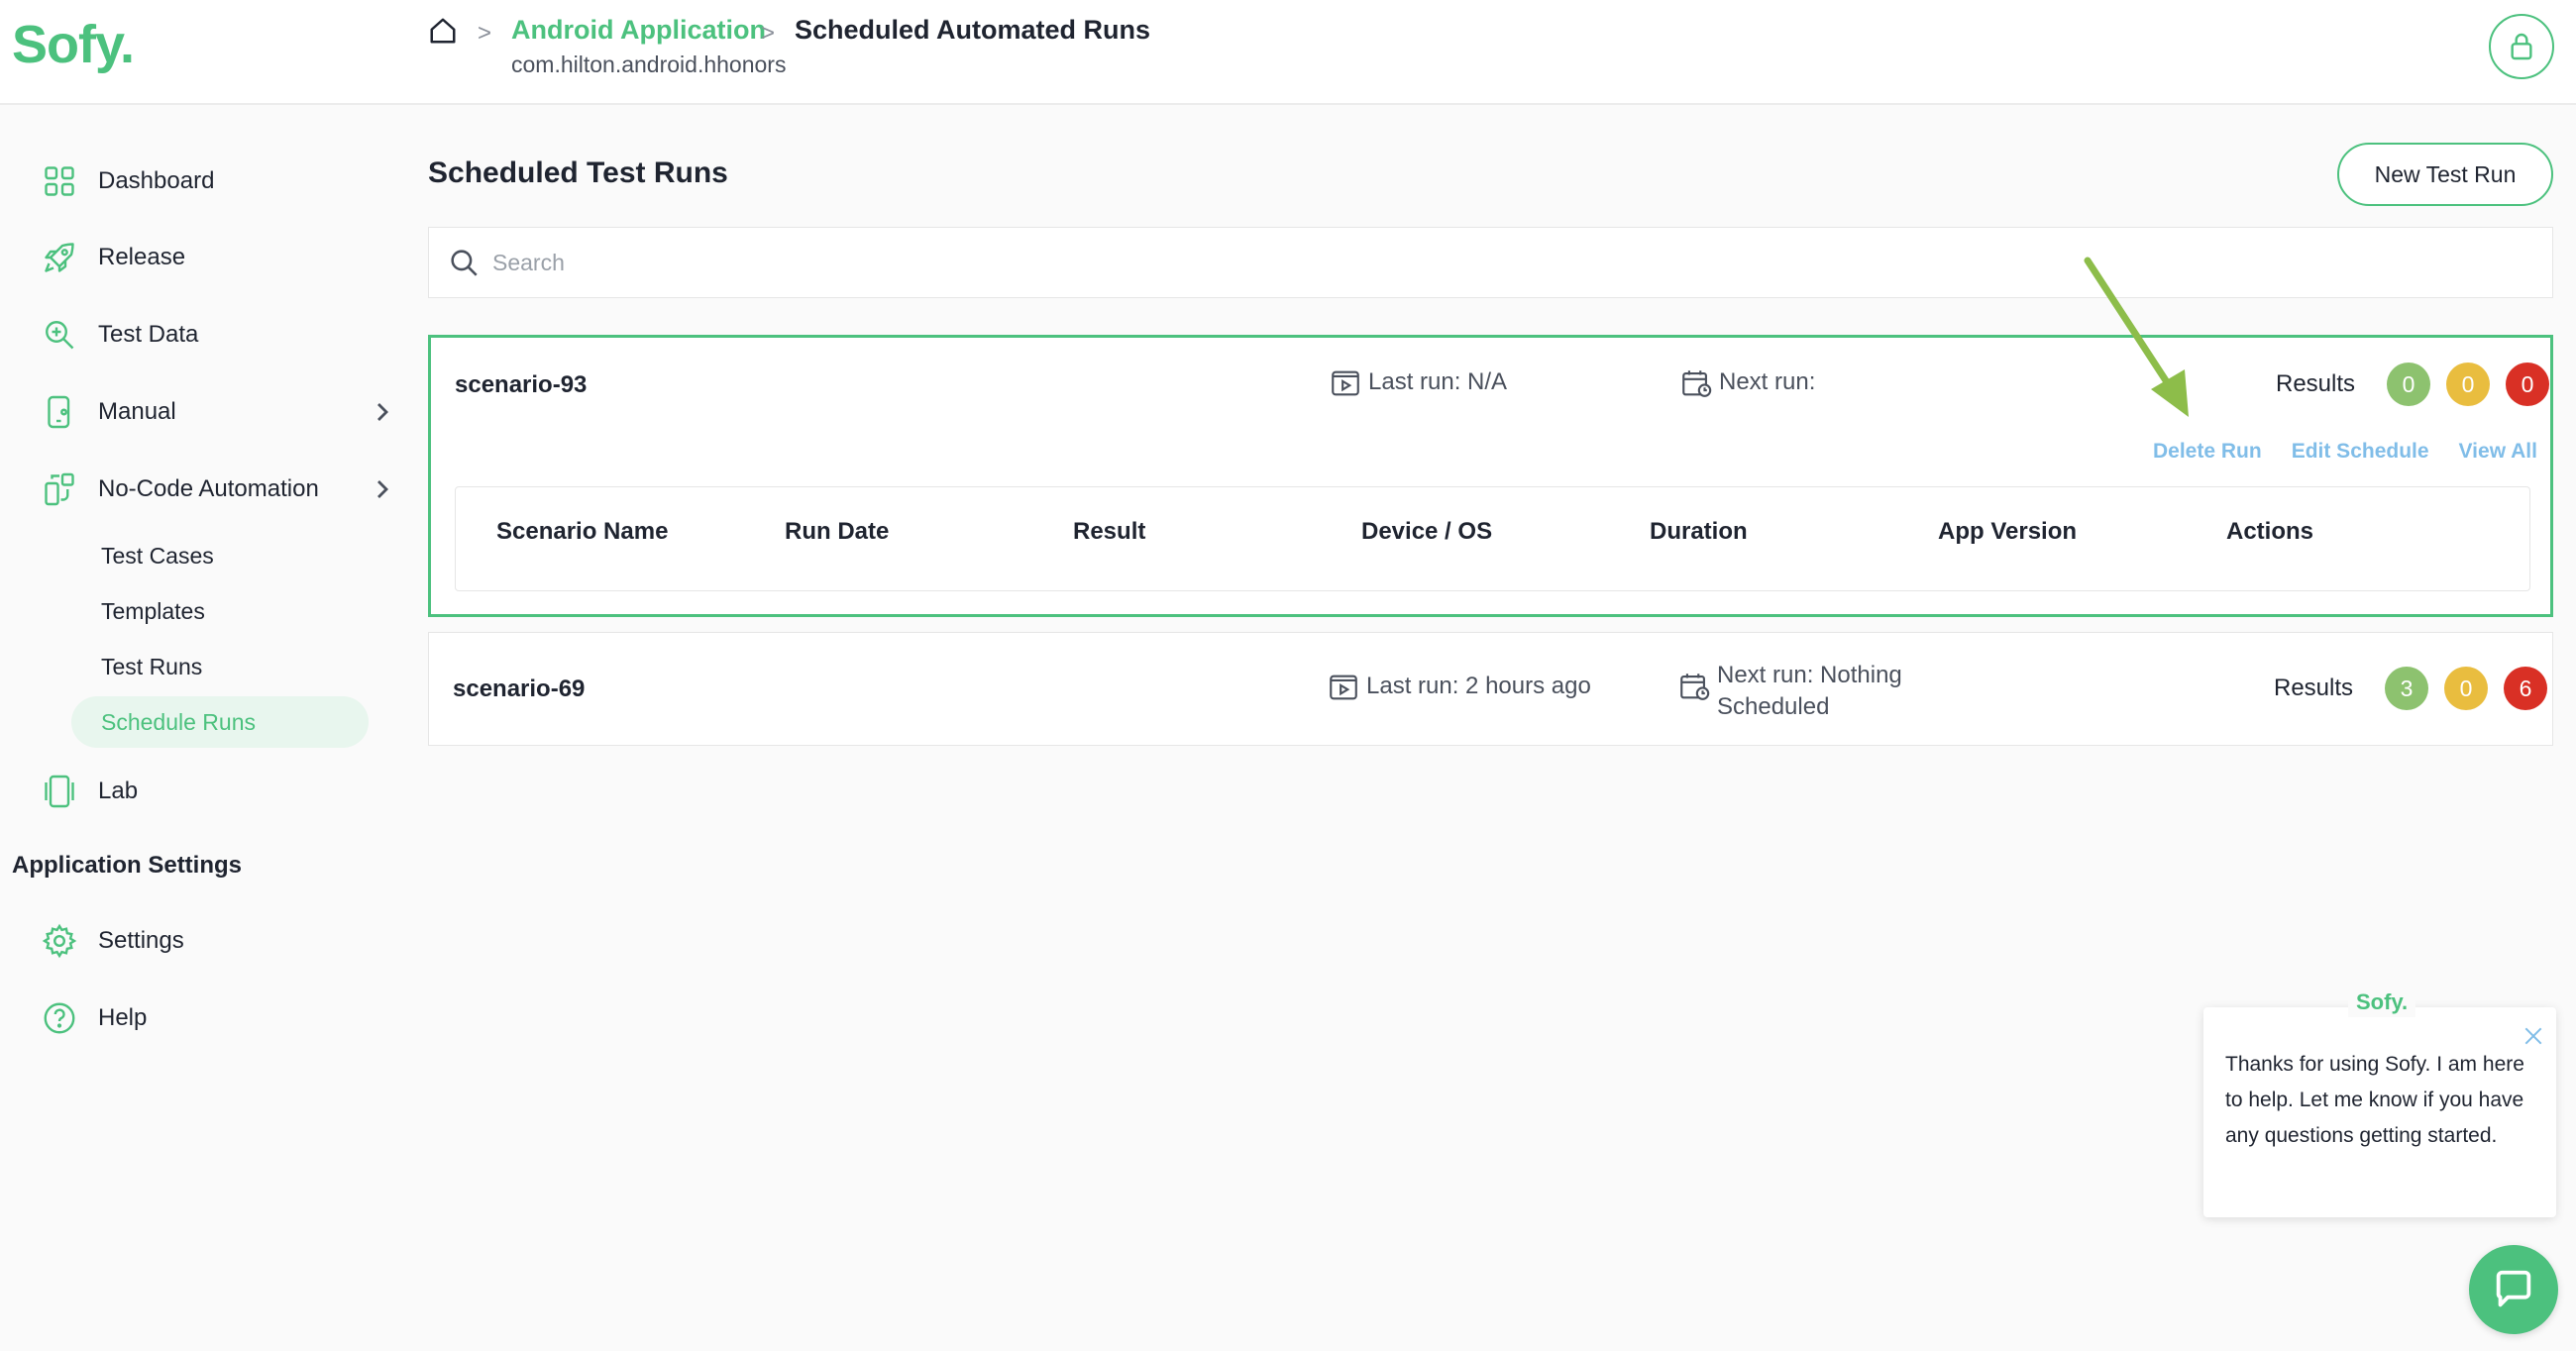  What do you see at coordinates (1767, 381) in the screenshot?
I see `next-run-text: Next run:` at bounding box center [1767, 381].